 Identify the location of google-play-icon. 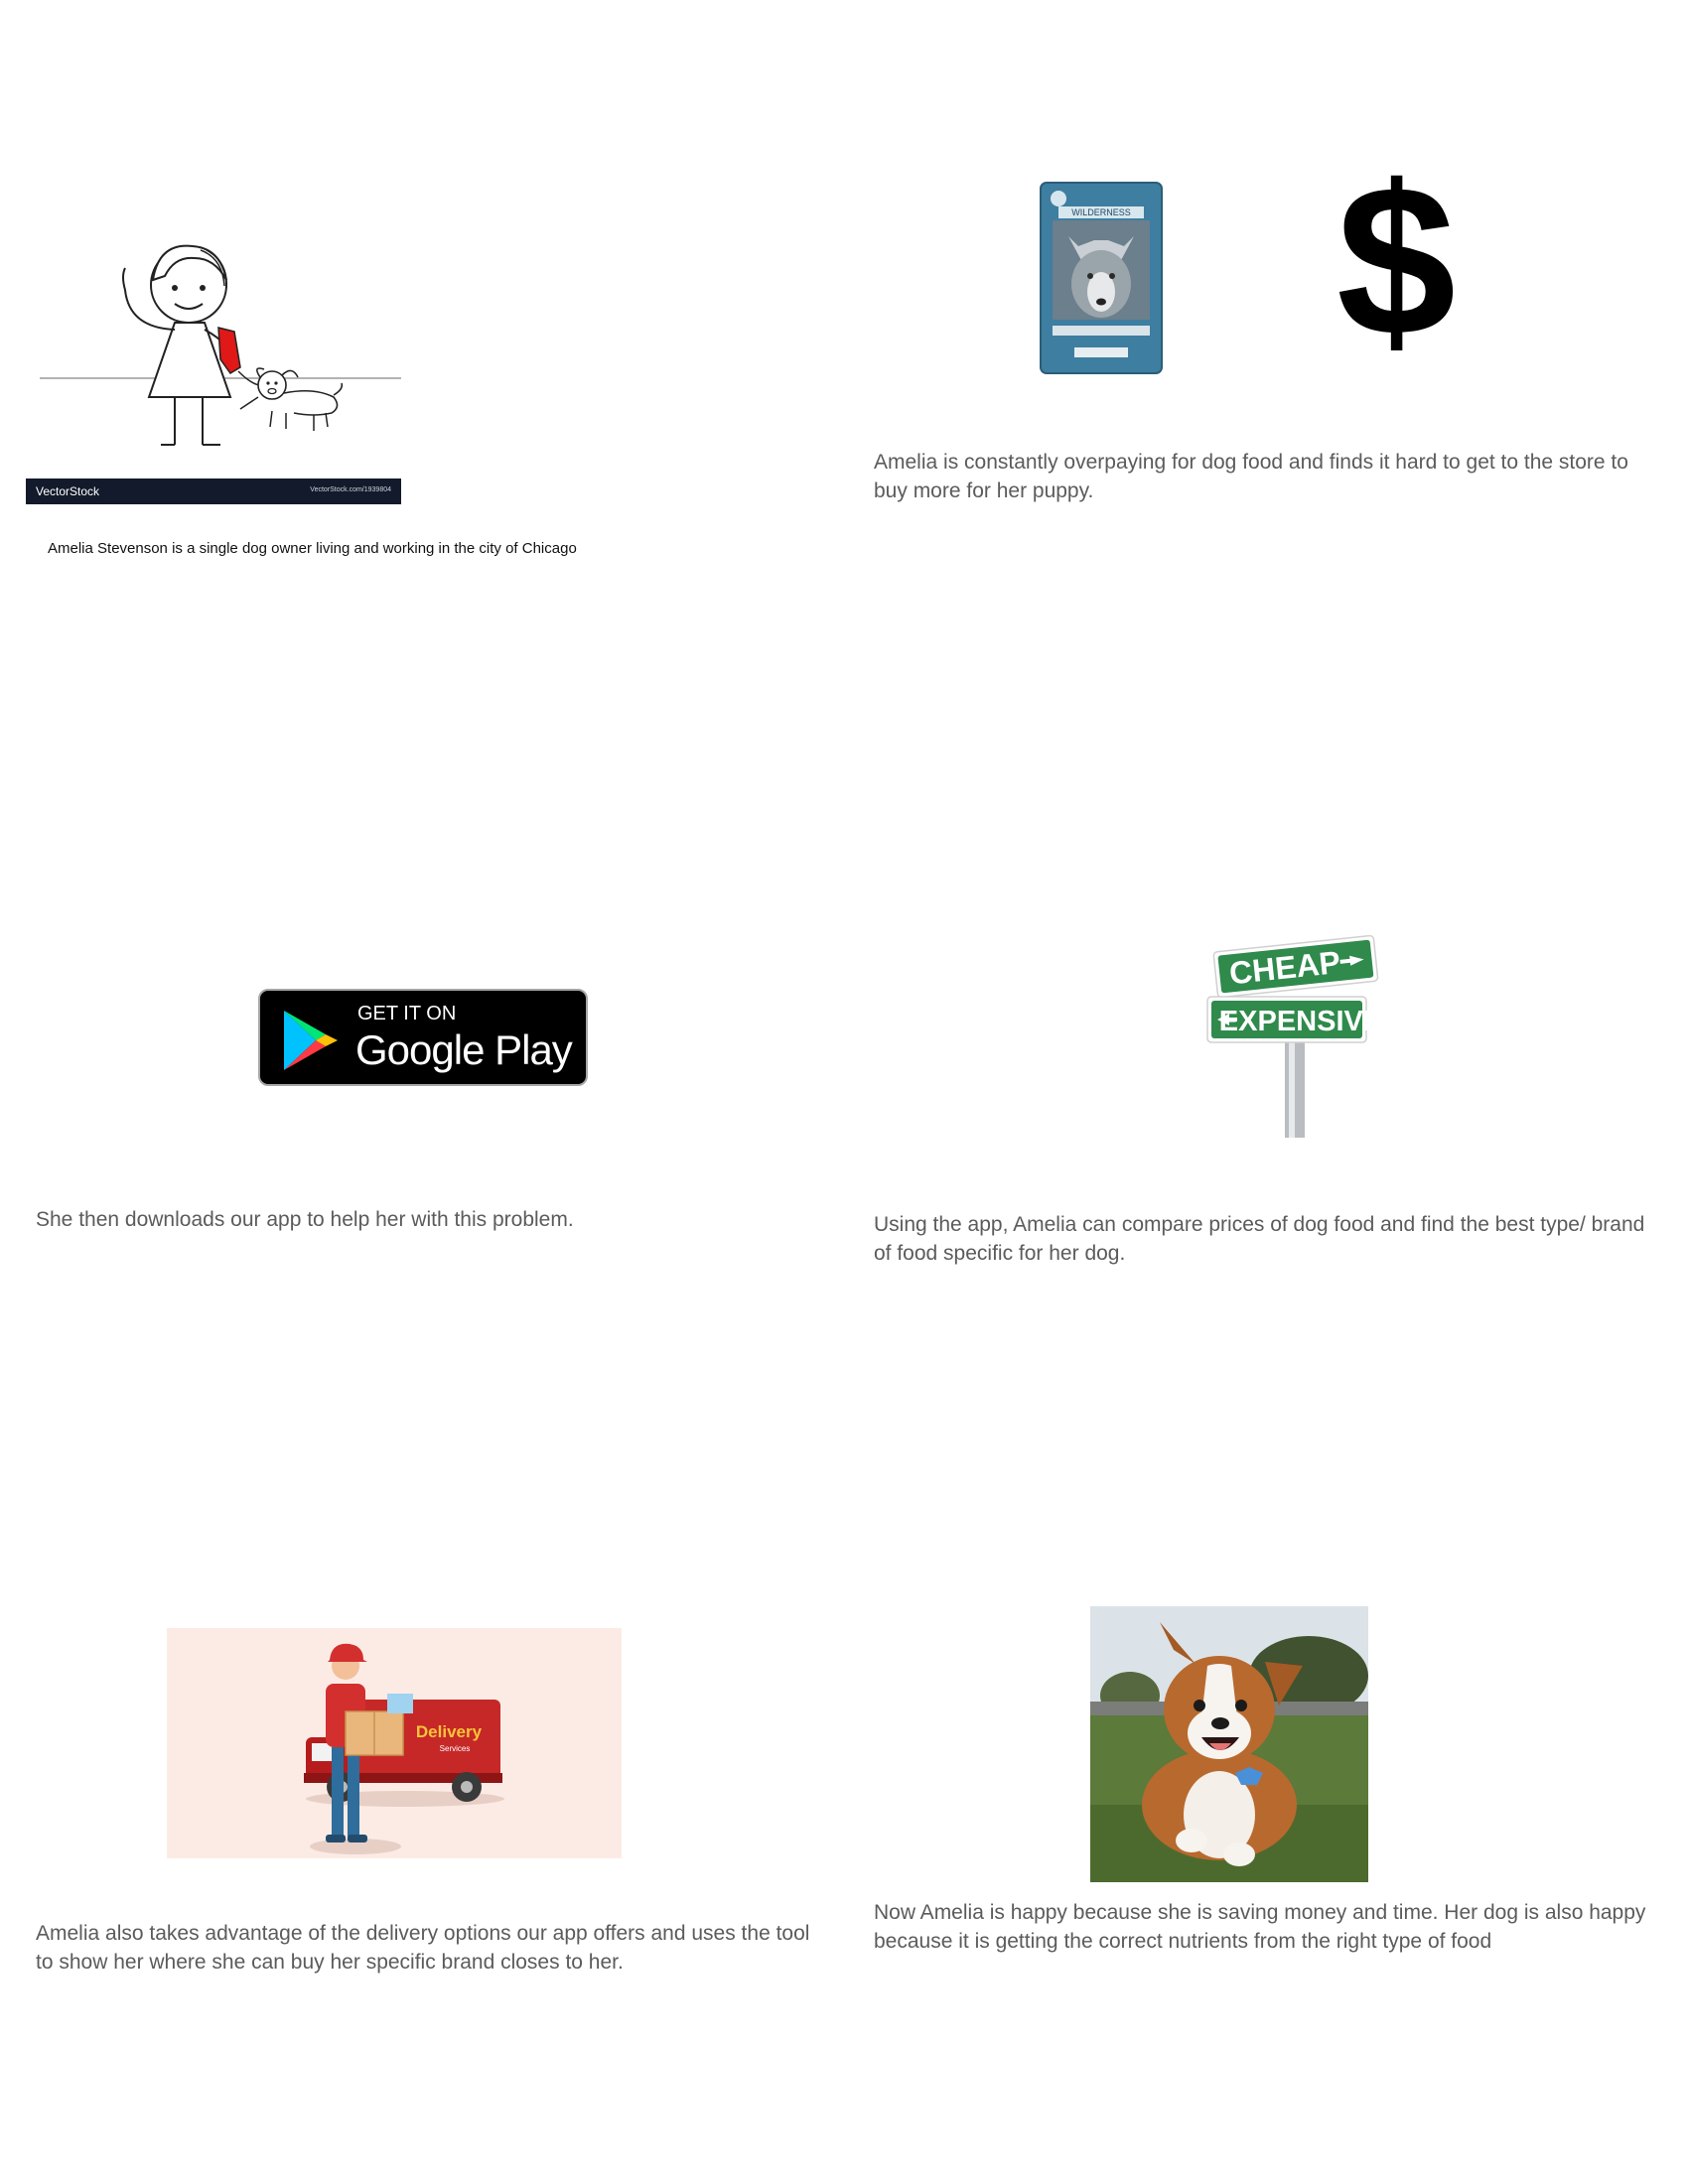
(311, 1040).